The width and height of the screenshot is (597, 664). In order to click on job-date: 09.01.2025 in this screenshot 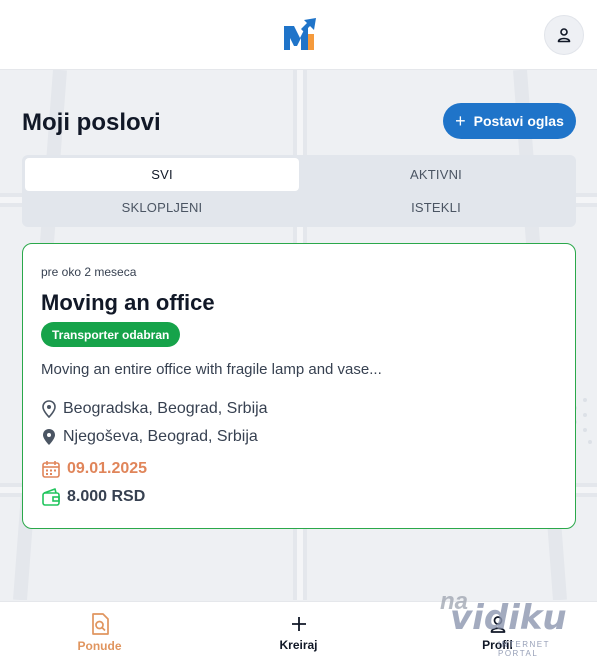, I will do `click(94, 469)`.